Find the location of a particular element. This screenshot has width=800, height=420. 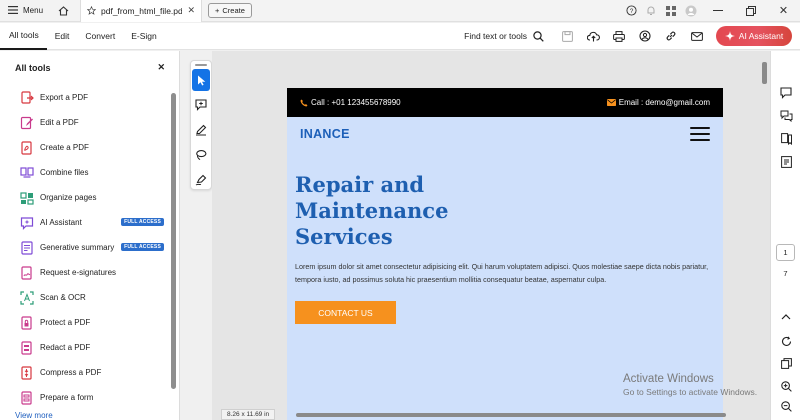

ai-chat-button is located at coordinates (785, 116).